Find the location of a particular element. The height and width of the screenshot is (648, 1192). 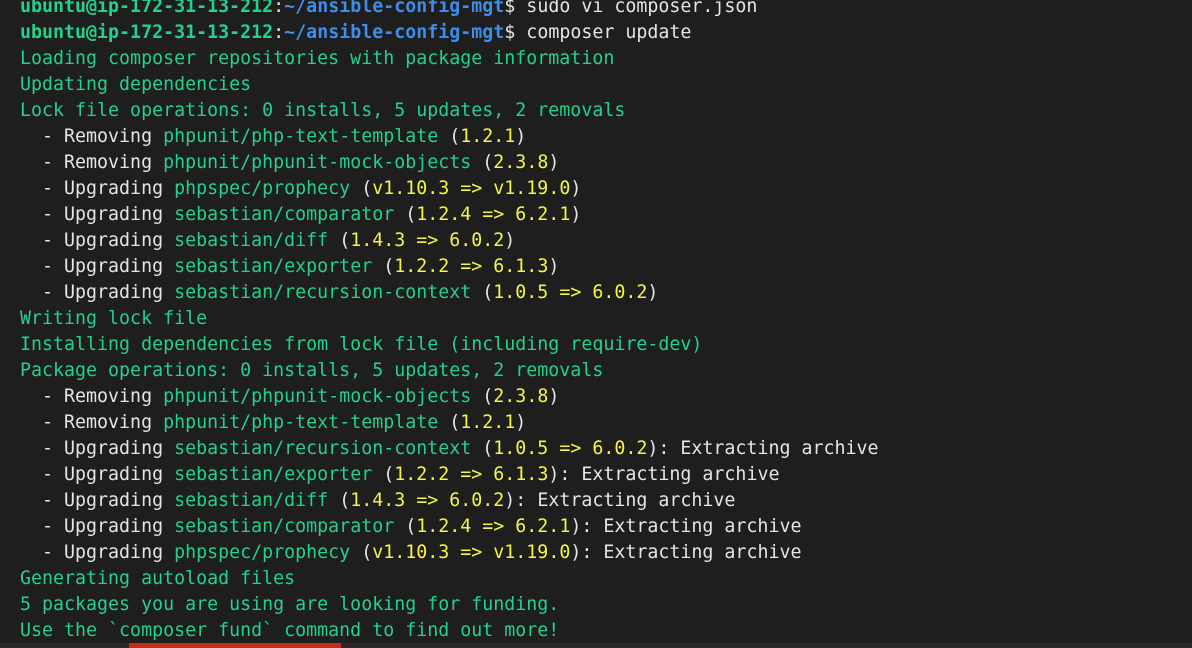

terminal-text-segment: sebastian/diff is located at coordinates (251, 500).